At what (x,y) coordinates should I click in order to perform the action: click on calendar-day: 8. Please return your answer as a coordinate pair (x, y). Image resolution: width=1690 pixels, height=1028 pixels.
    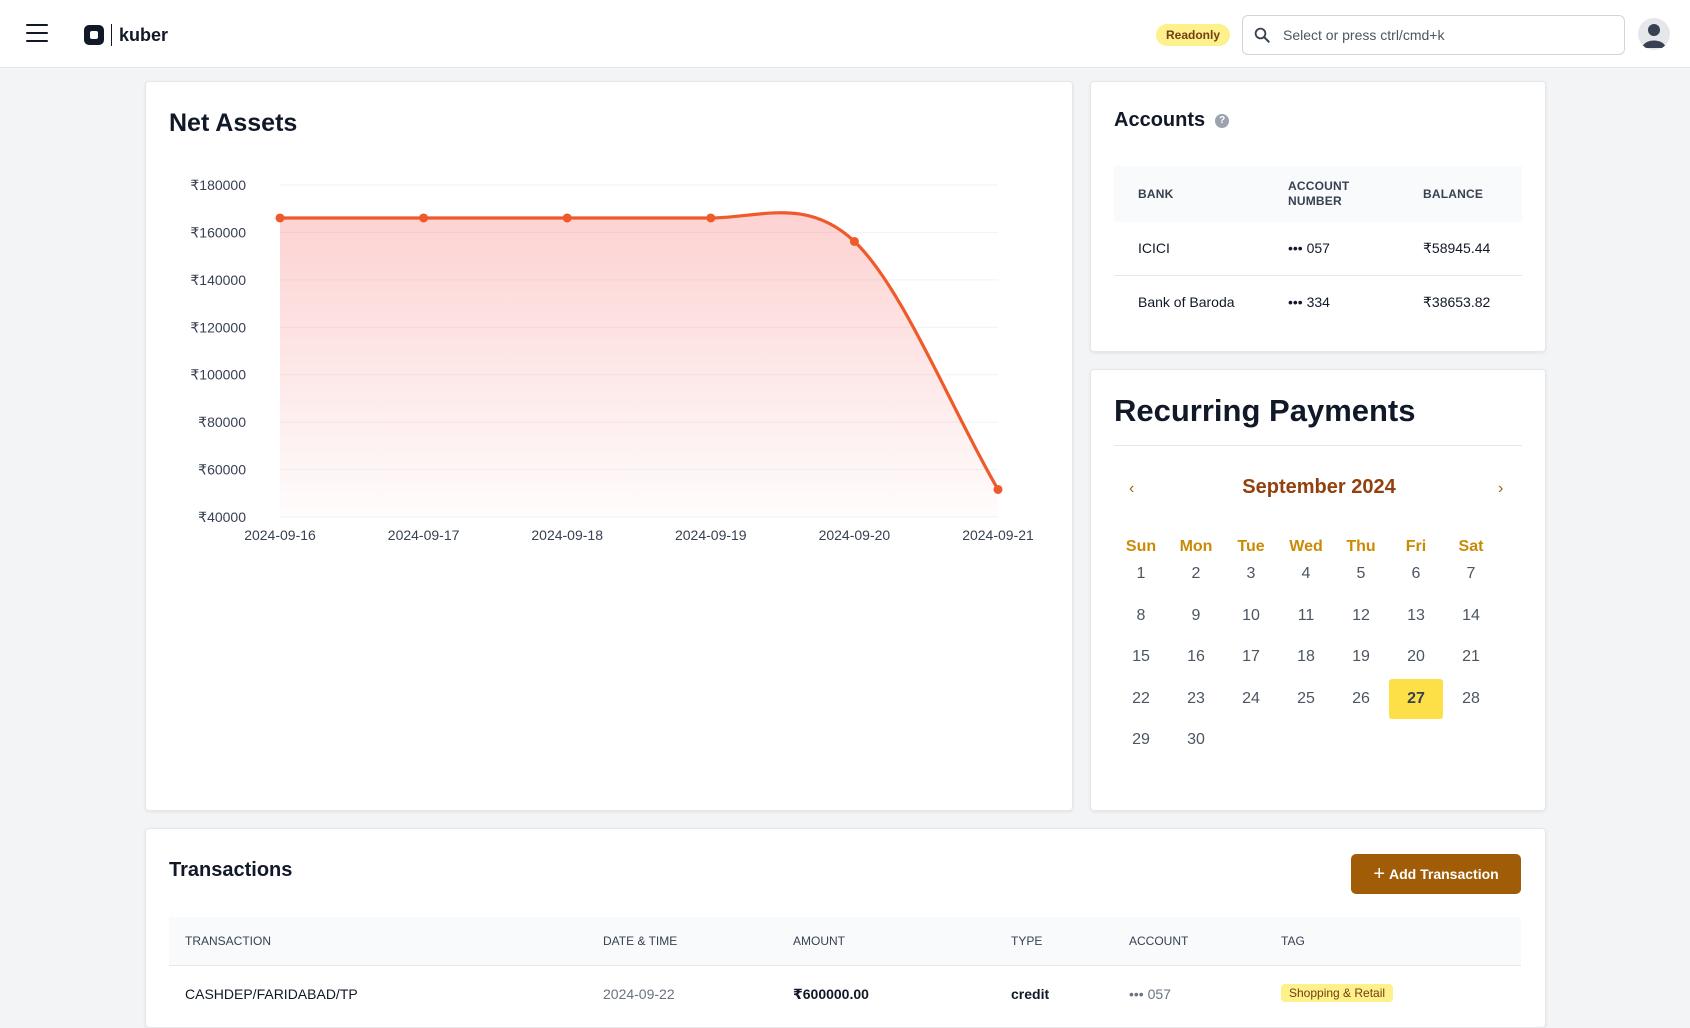
    Looking at the image, I should click on (1141, 616).